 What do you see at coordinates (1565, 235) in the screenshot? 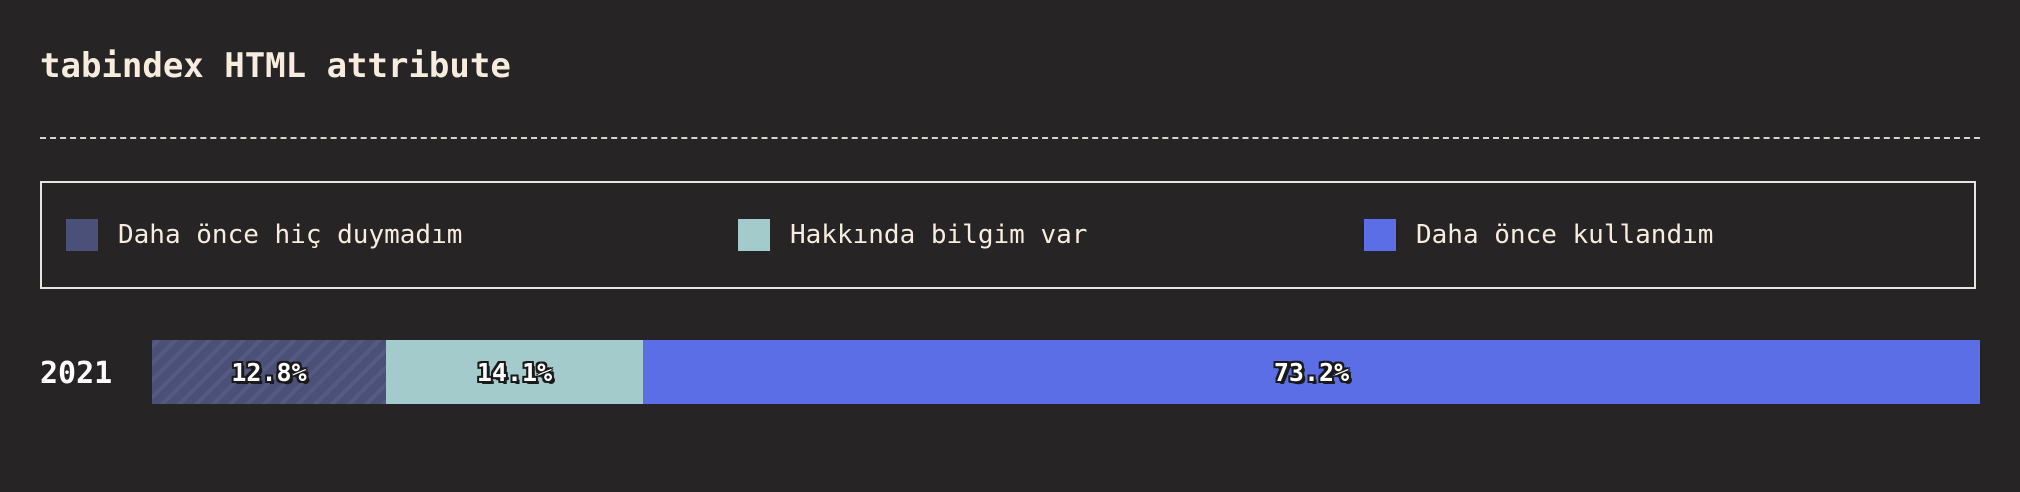
I see `legend-label-used-before: Daha önce kullandım` at bounding box center [1565, 235].